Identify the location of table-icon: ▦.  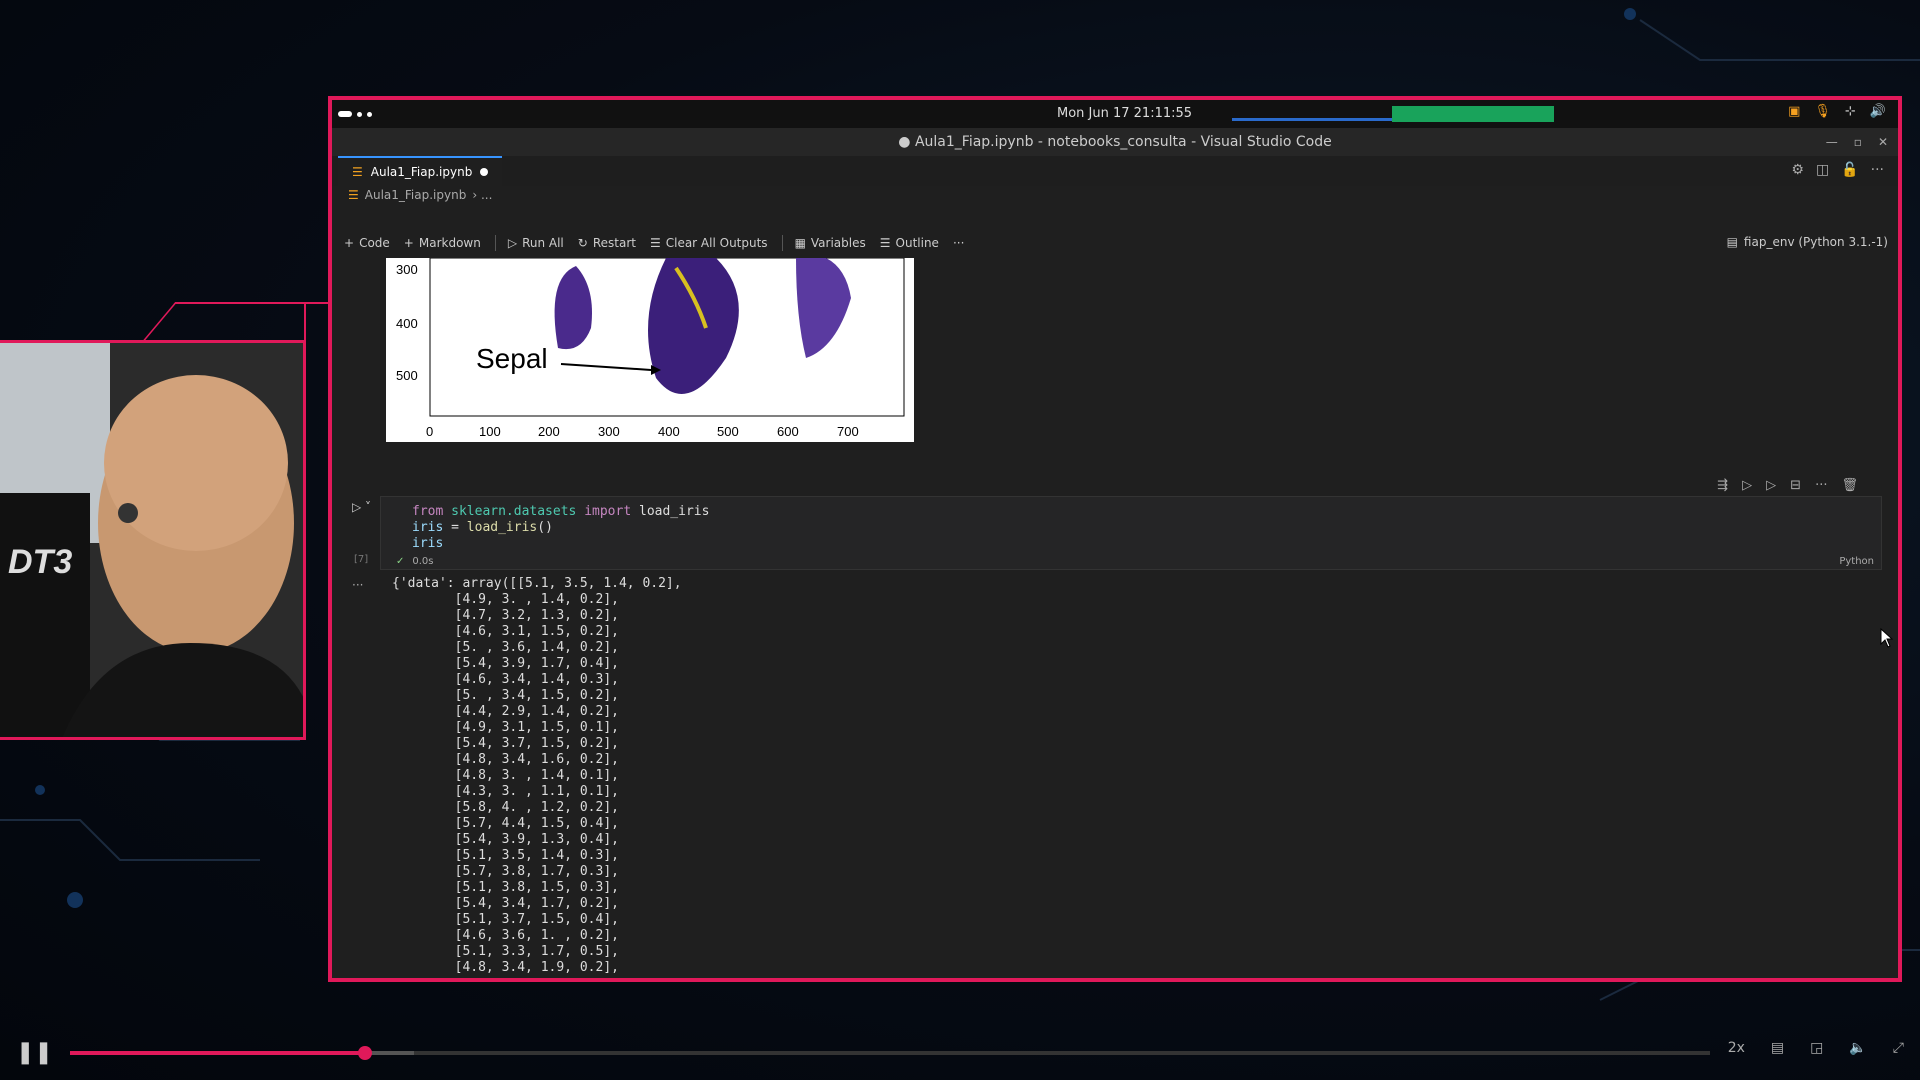
(800, 243).